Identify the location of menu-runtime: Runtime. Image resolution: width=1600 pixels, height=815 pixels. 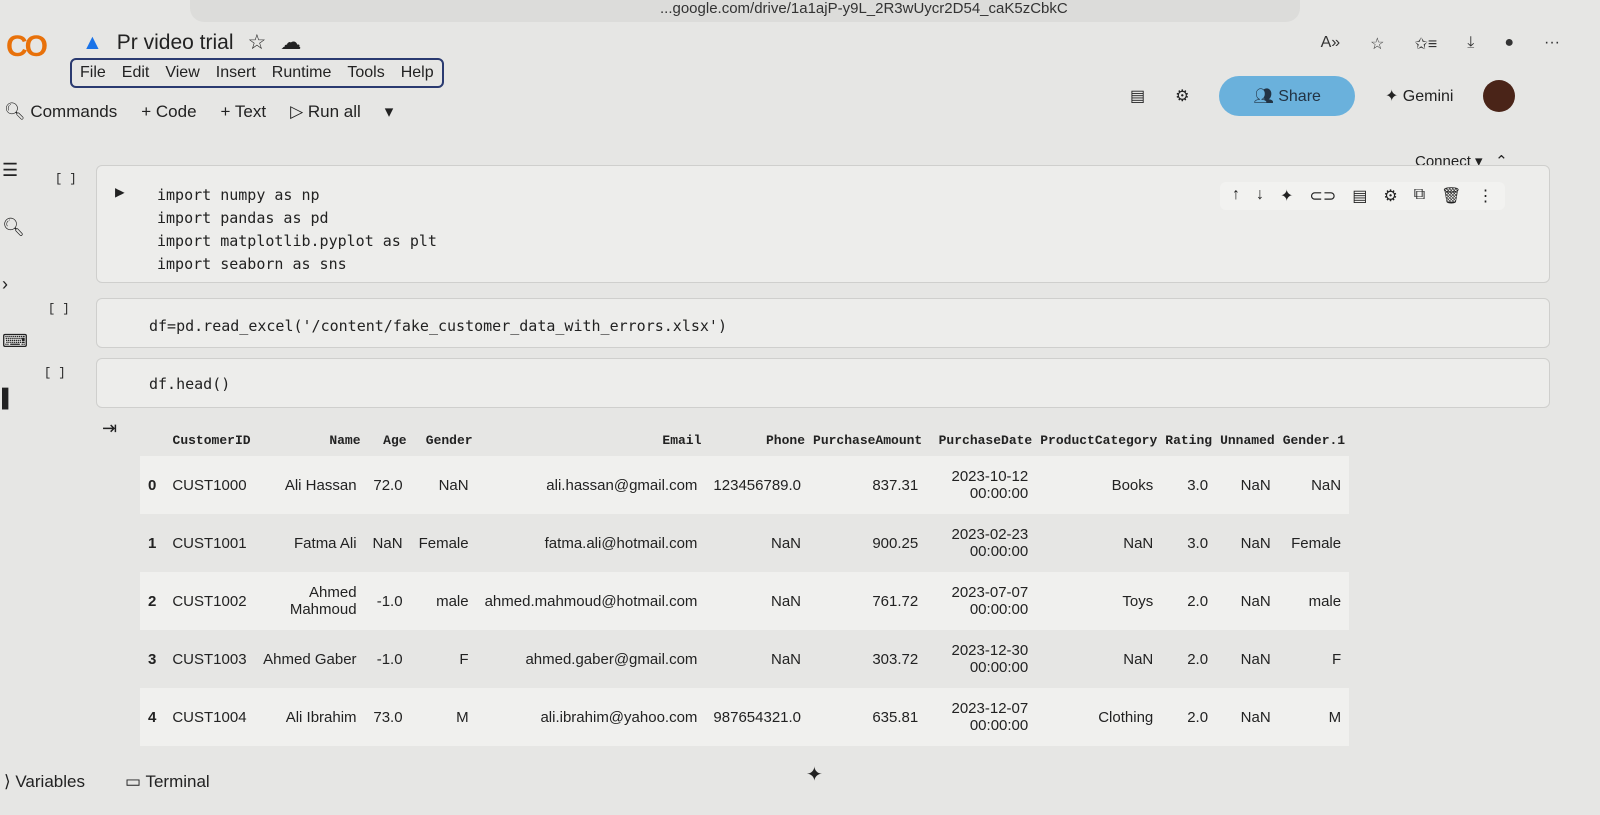
(302, 73).